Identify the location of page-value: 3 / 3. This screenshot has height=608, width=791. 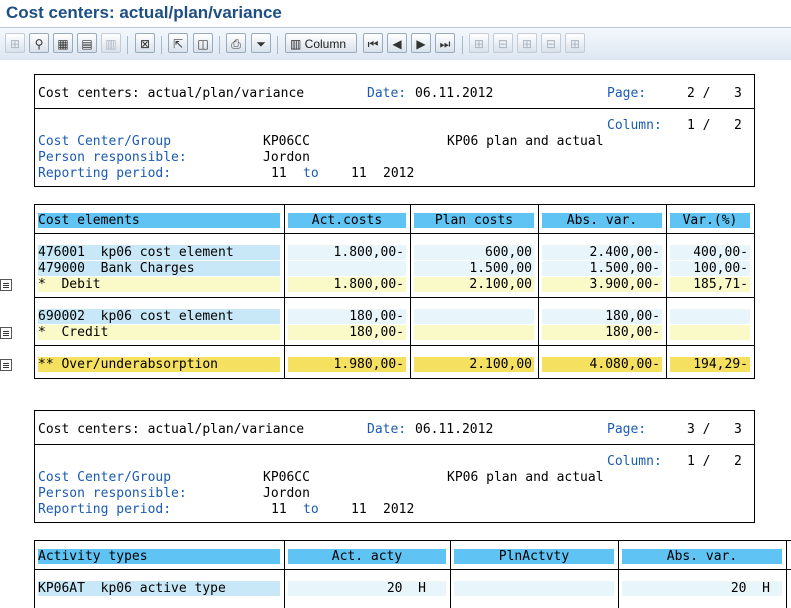
(714, 429).